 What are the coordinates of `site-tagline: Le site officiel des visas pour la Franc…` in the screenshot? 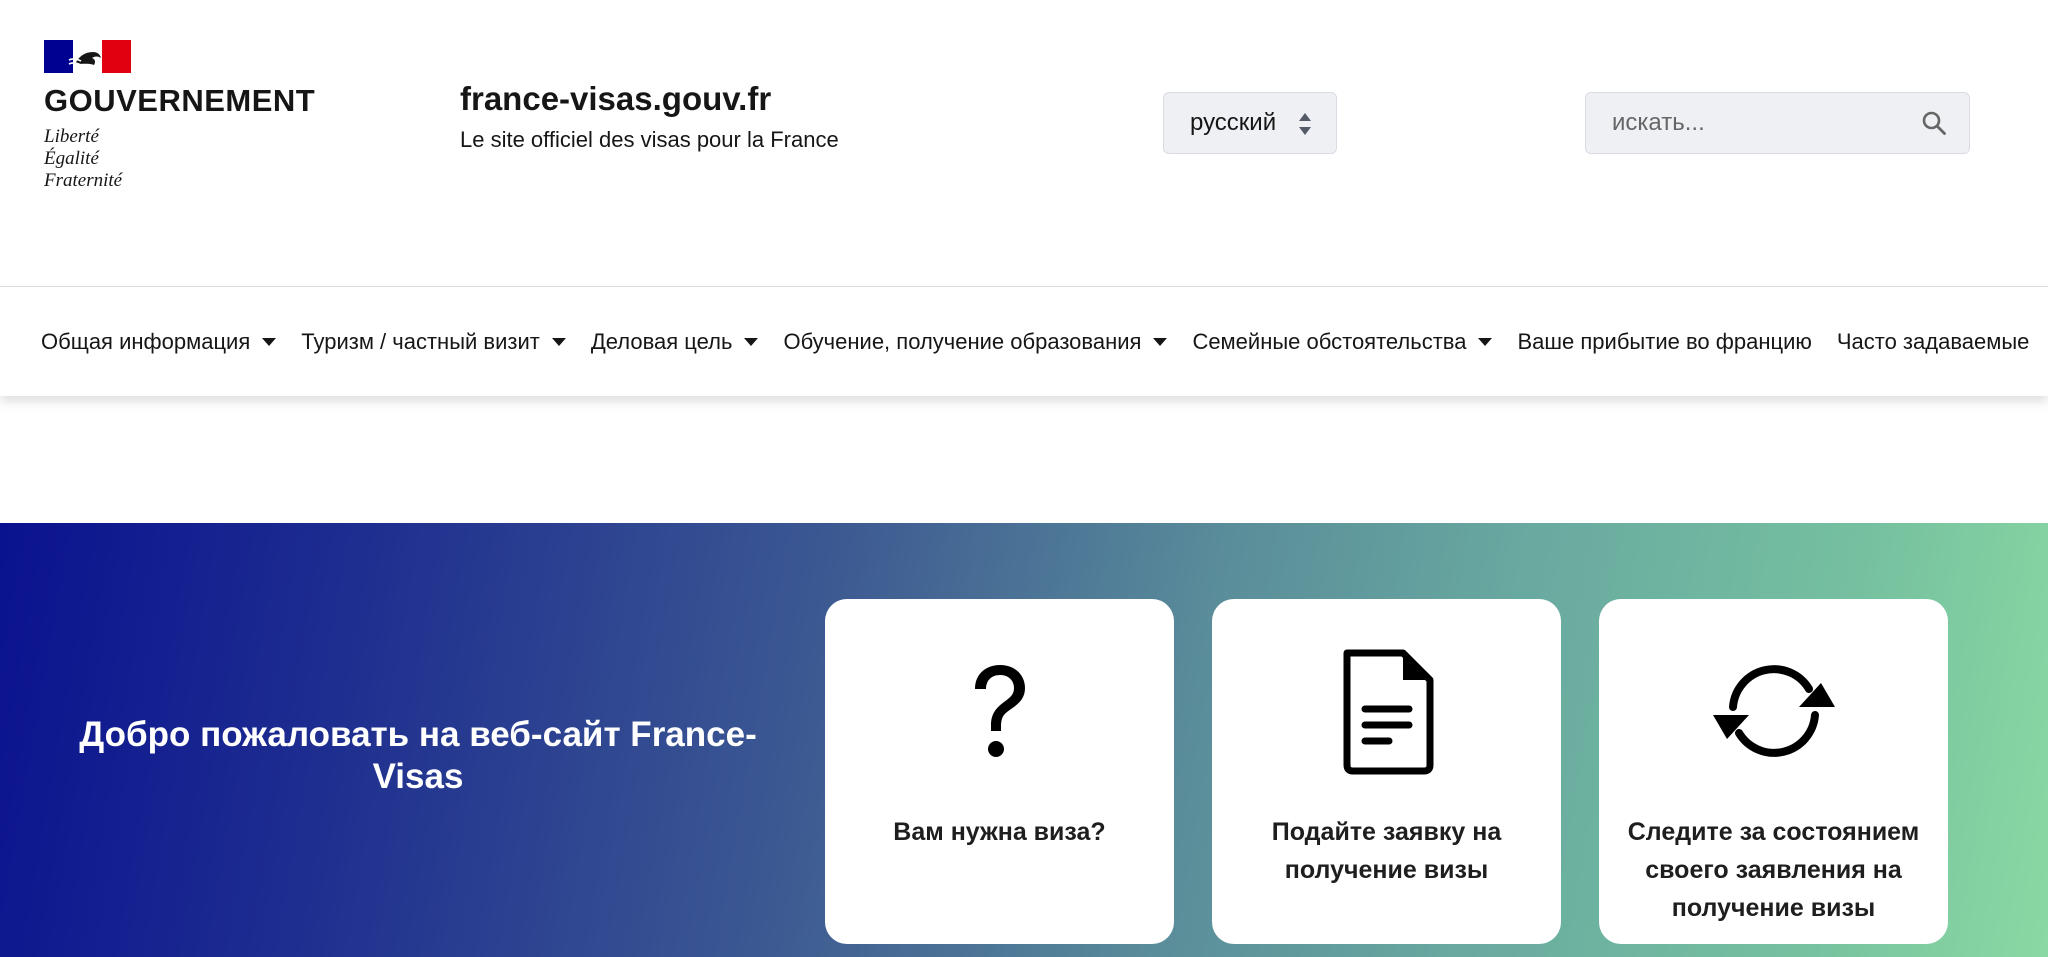 It's located at (649, 139).